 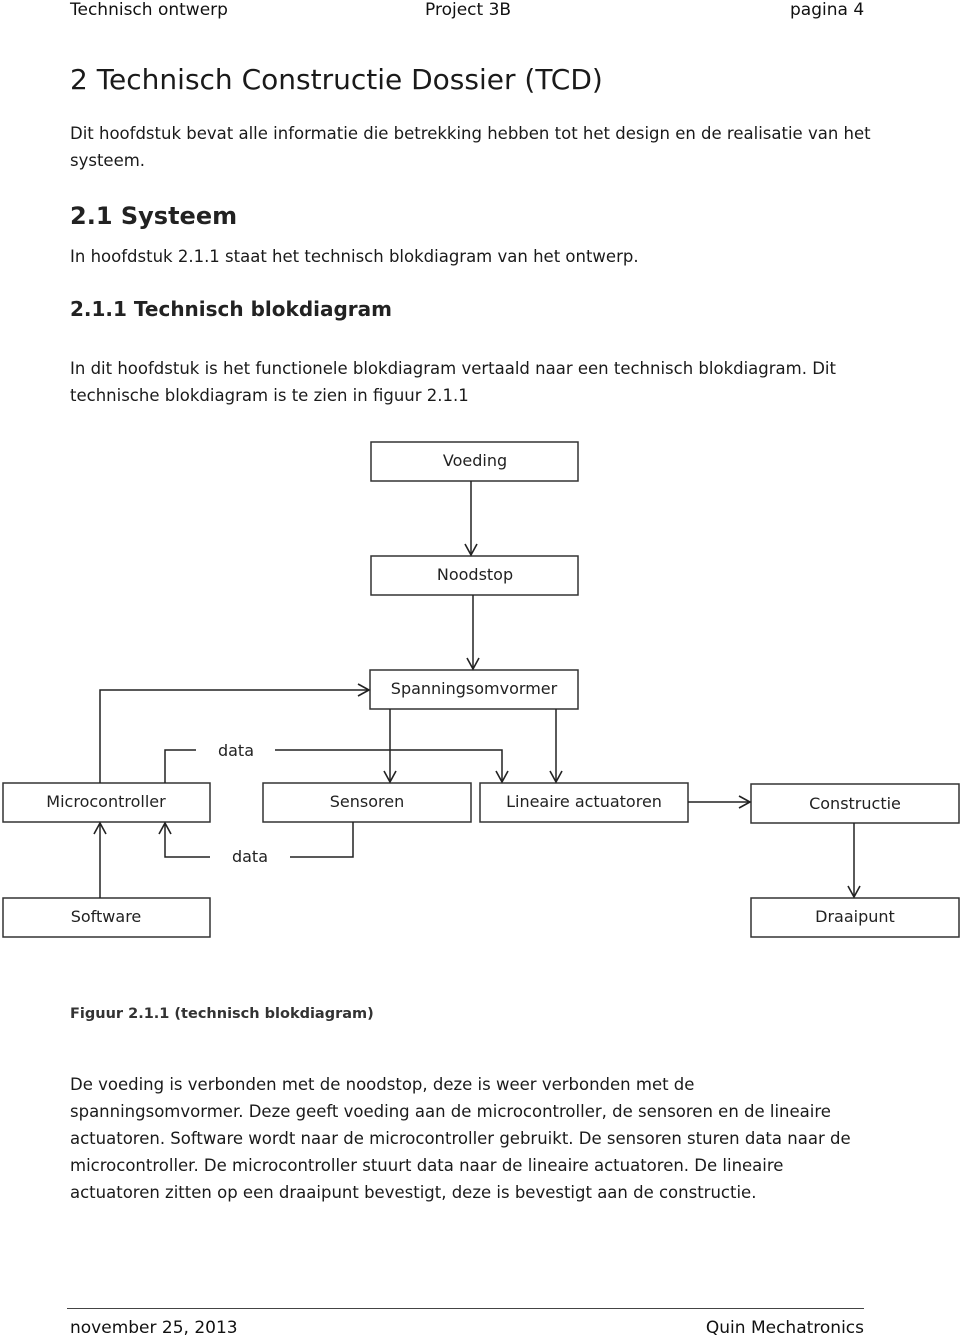 What do you see at coordinates (855, 803) in the screenshot?
I see `block-label-constructie: Constructie` at bounding box center [855, 803].